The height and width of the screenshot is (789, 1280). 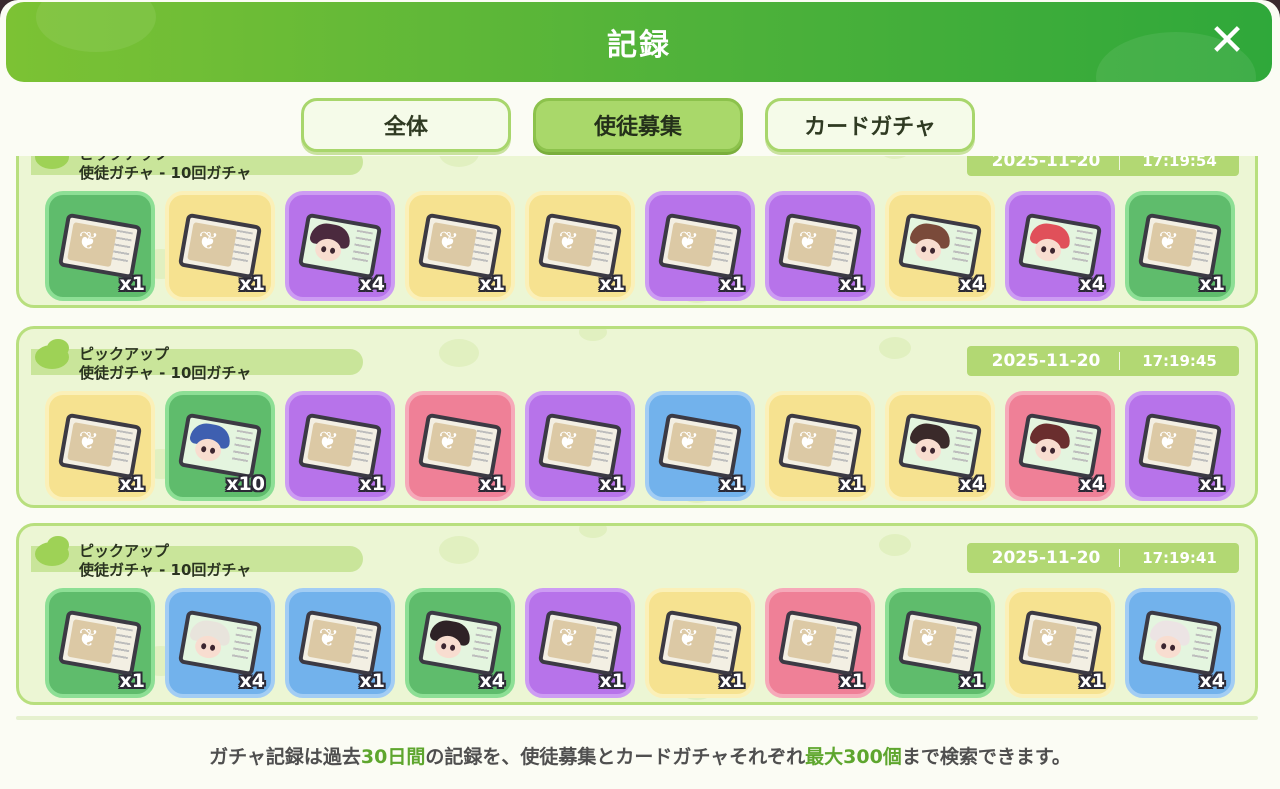 I want to click on footer-text: まで検索できます。, so click(x=986, y=756).